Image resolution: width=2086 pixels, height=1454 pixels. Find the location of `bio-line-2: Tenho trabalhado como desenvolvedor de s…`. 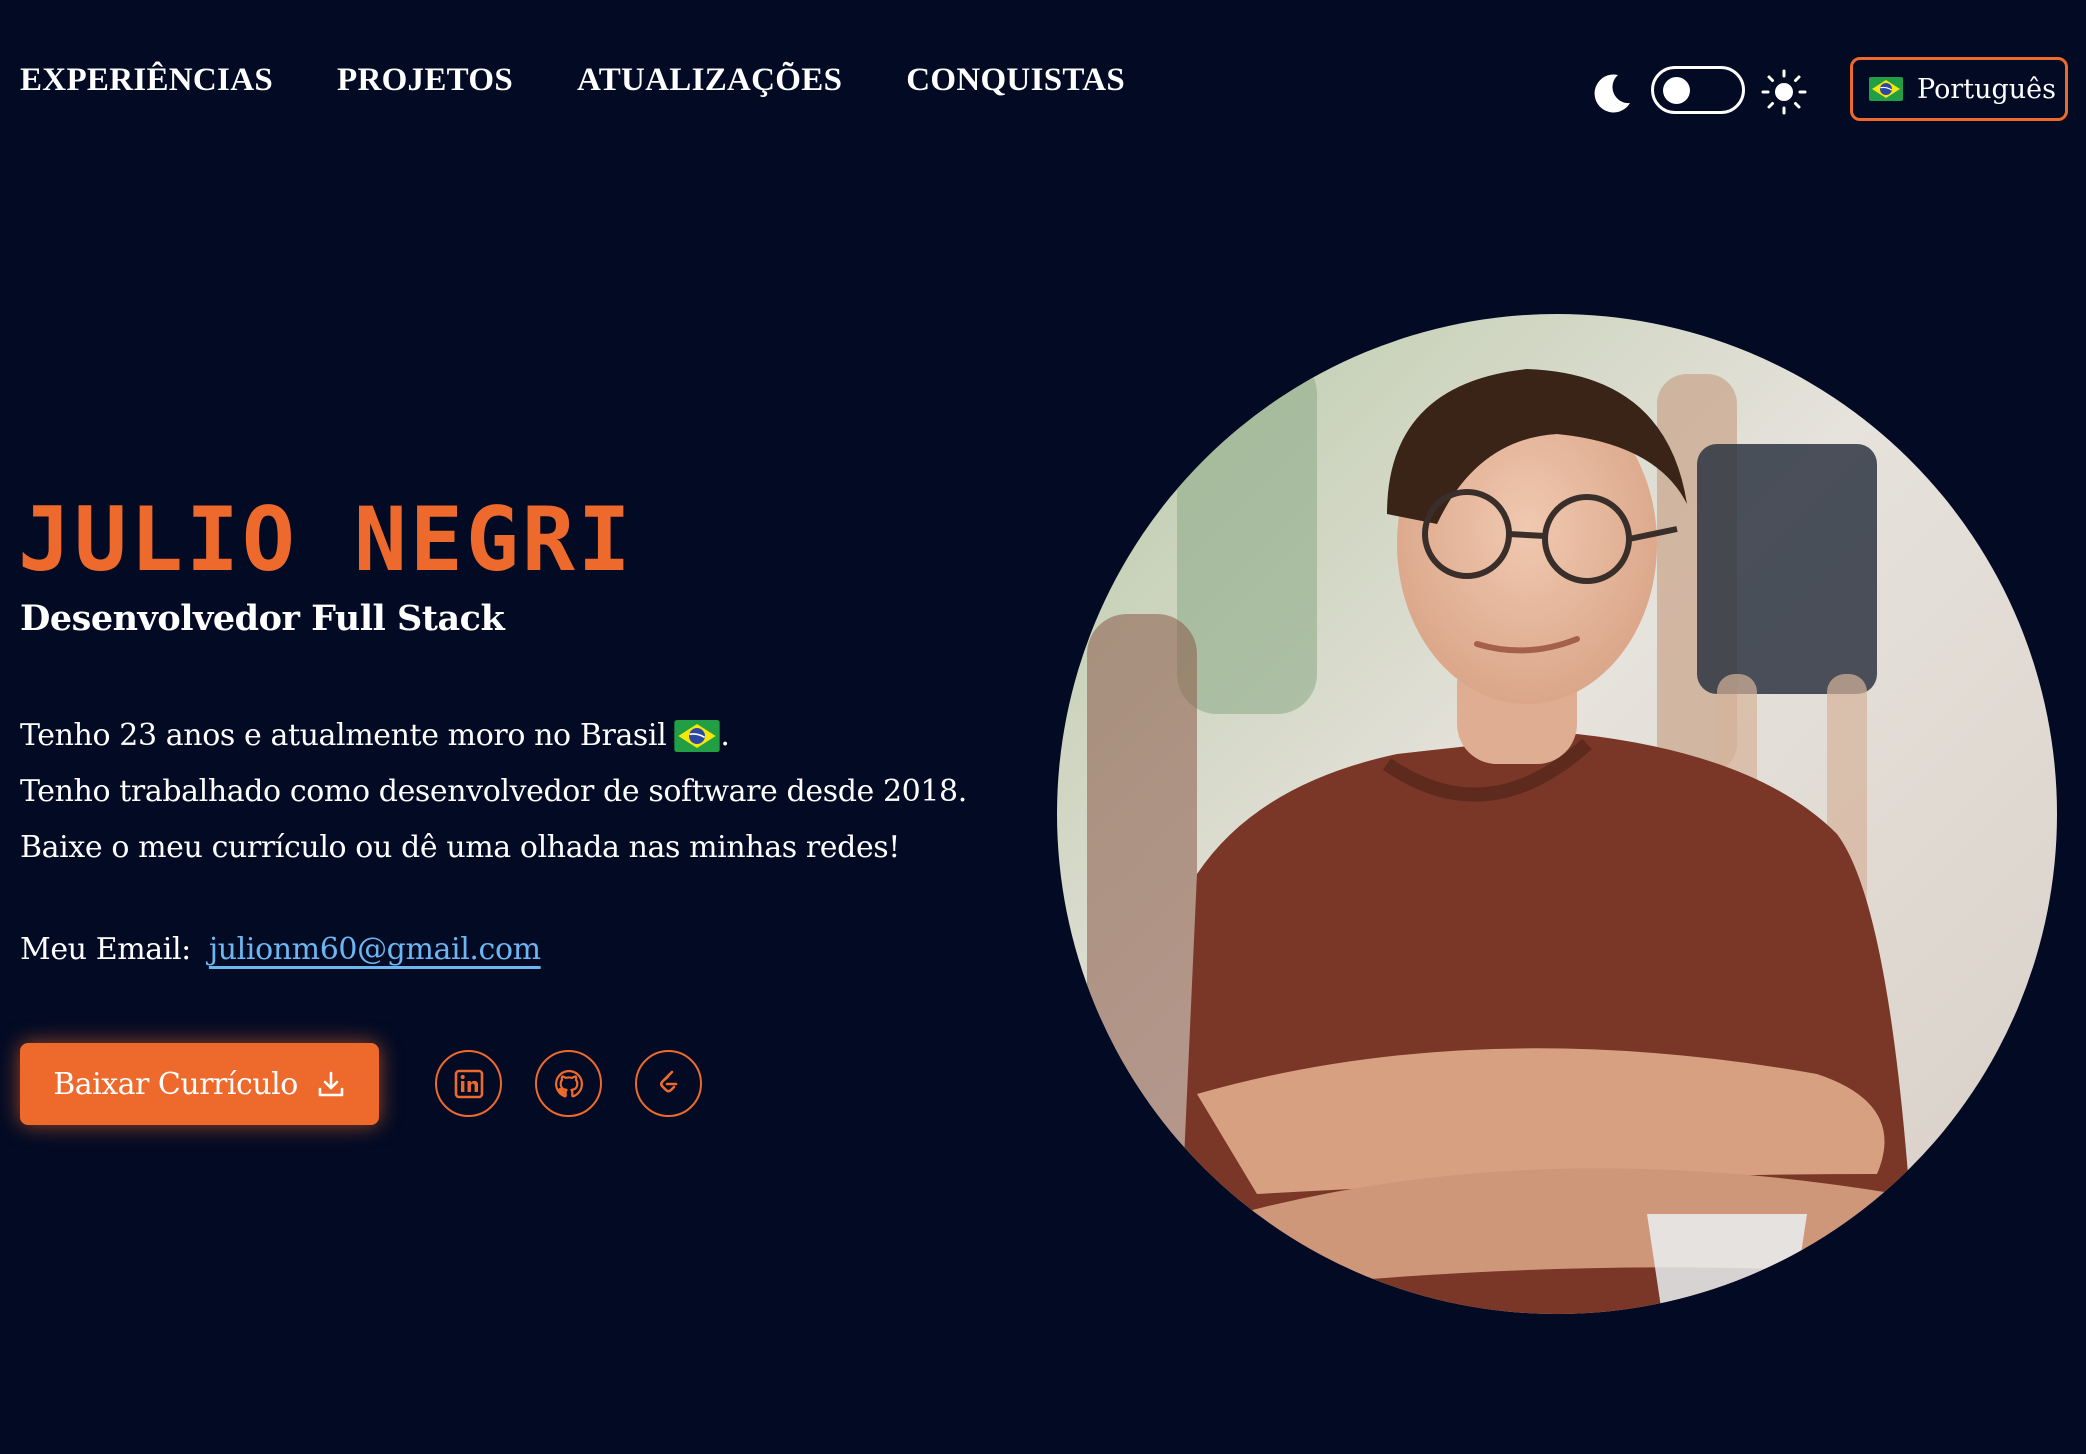

bio-line-2: Tenho trabalhado como desenvolvedor de s… is located at coordinates (493, 791).